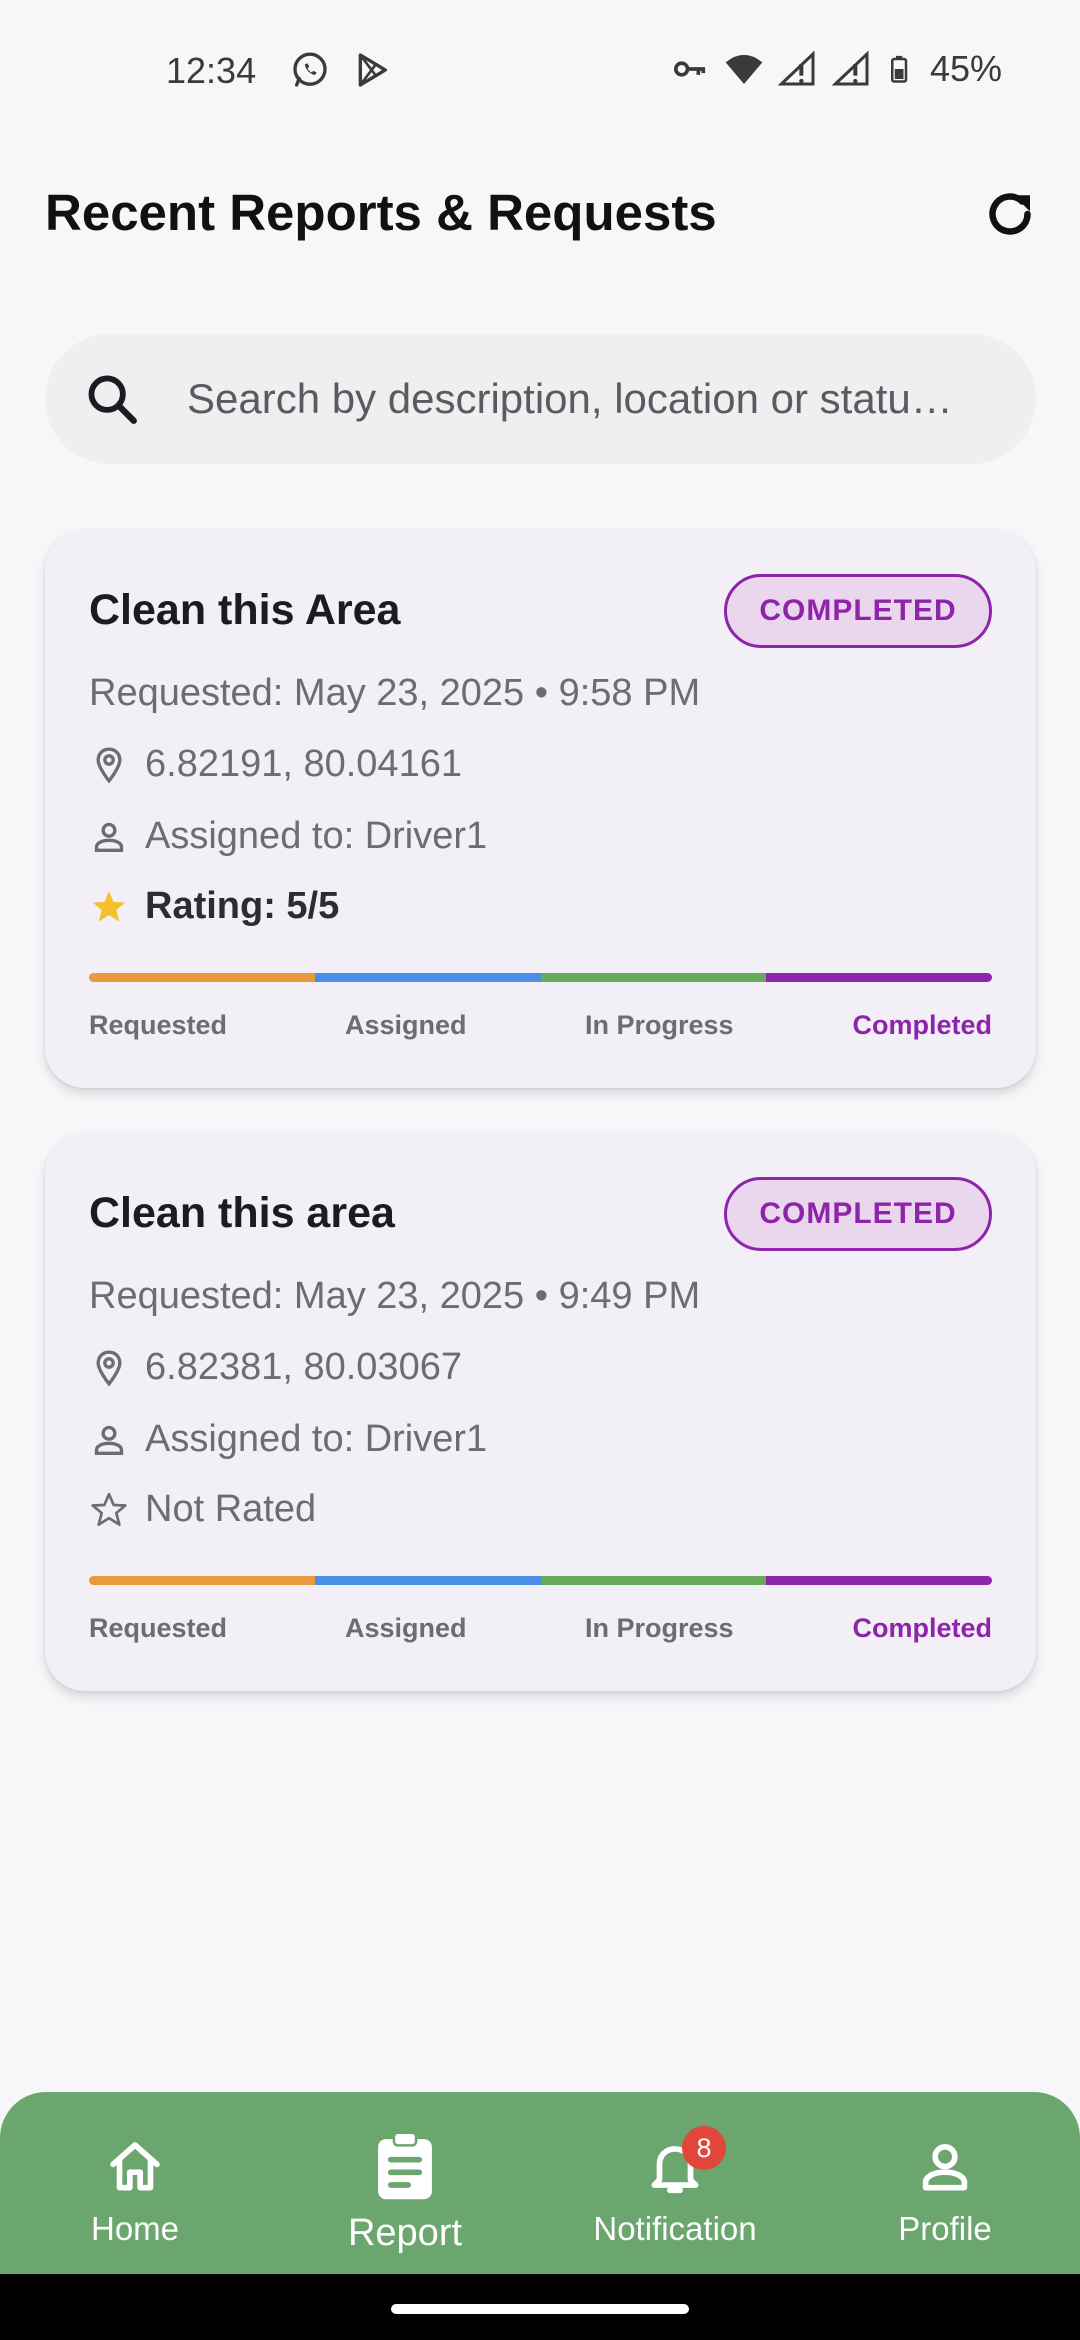  Describe the element at coordinates (899, 69) in the screenshot. I see `battery-icon` at that location.